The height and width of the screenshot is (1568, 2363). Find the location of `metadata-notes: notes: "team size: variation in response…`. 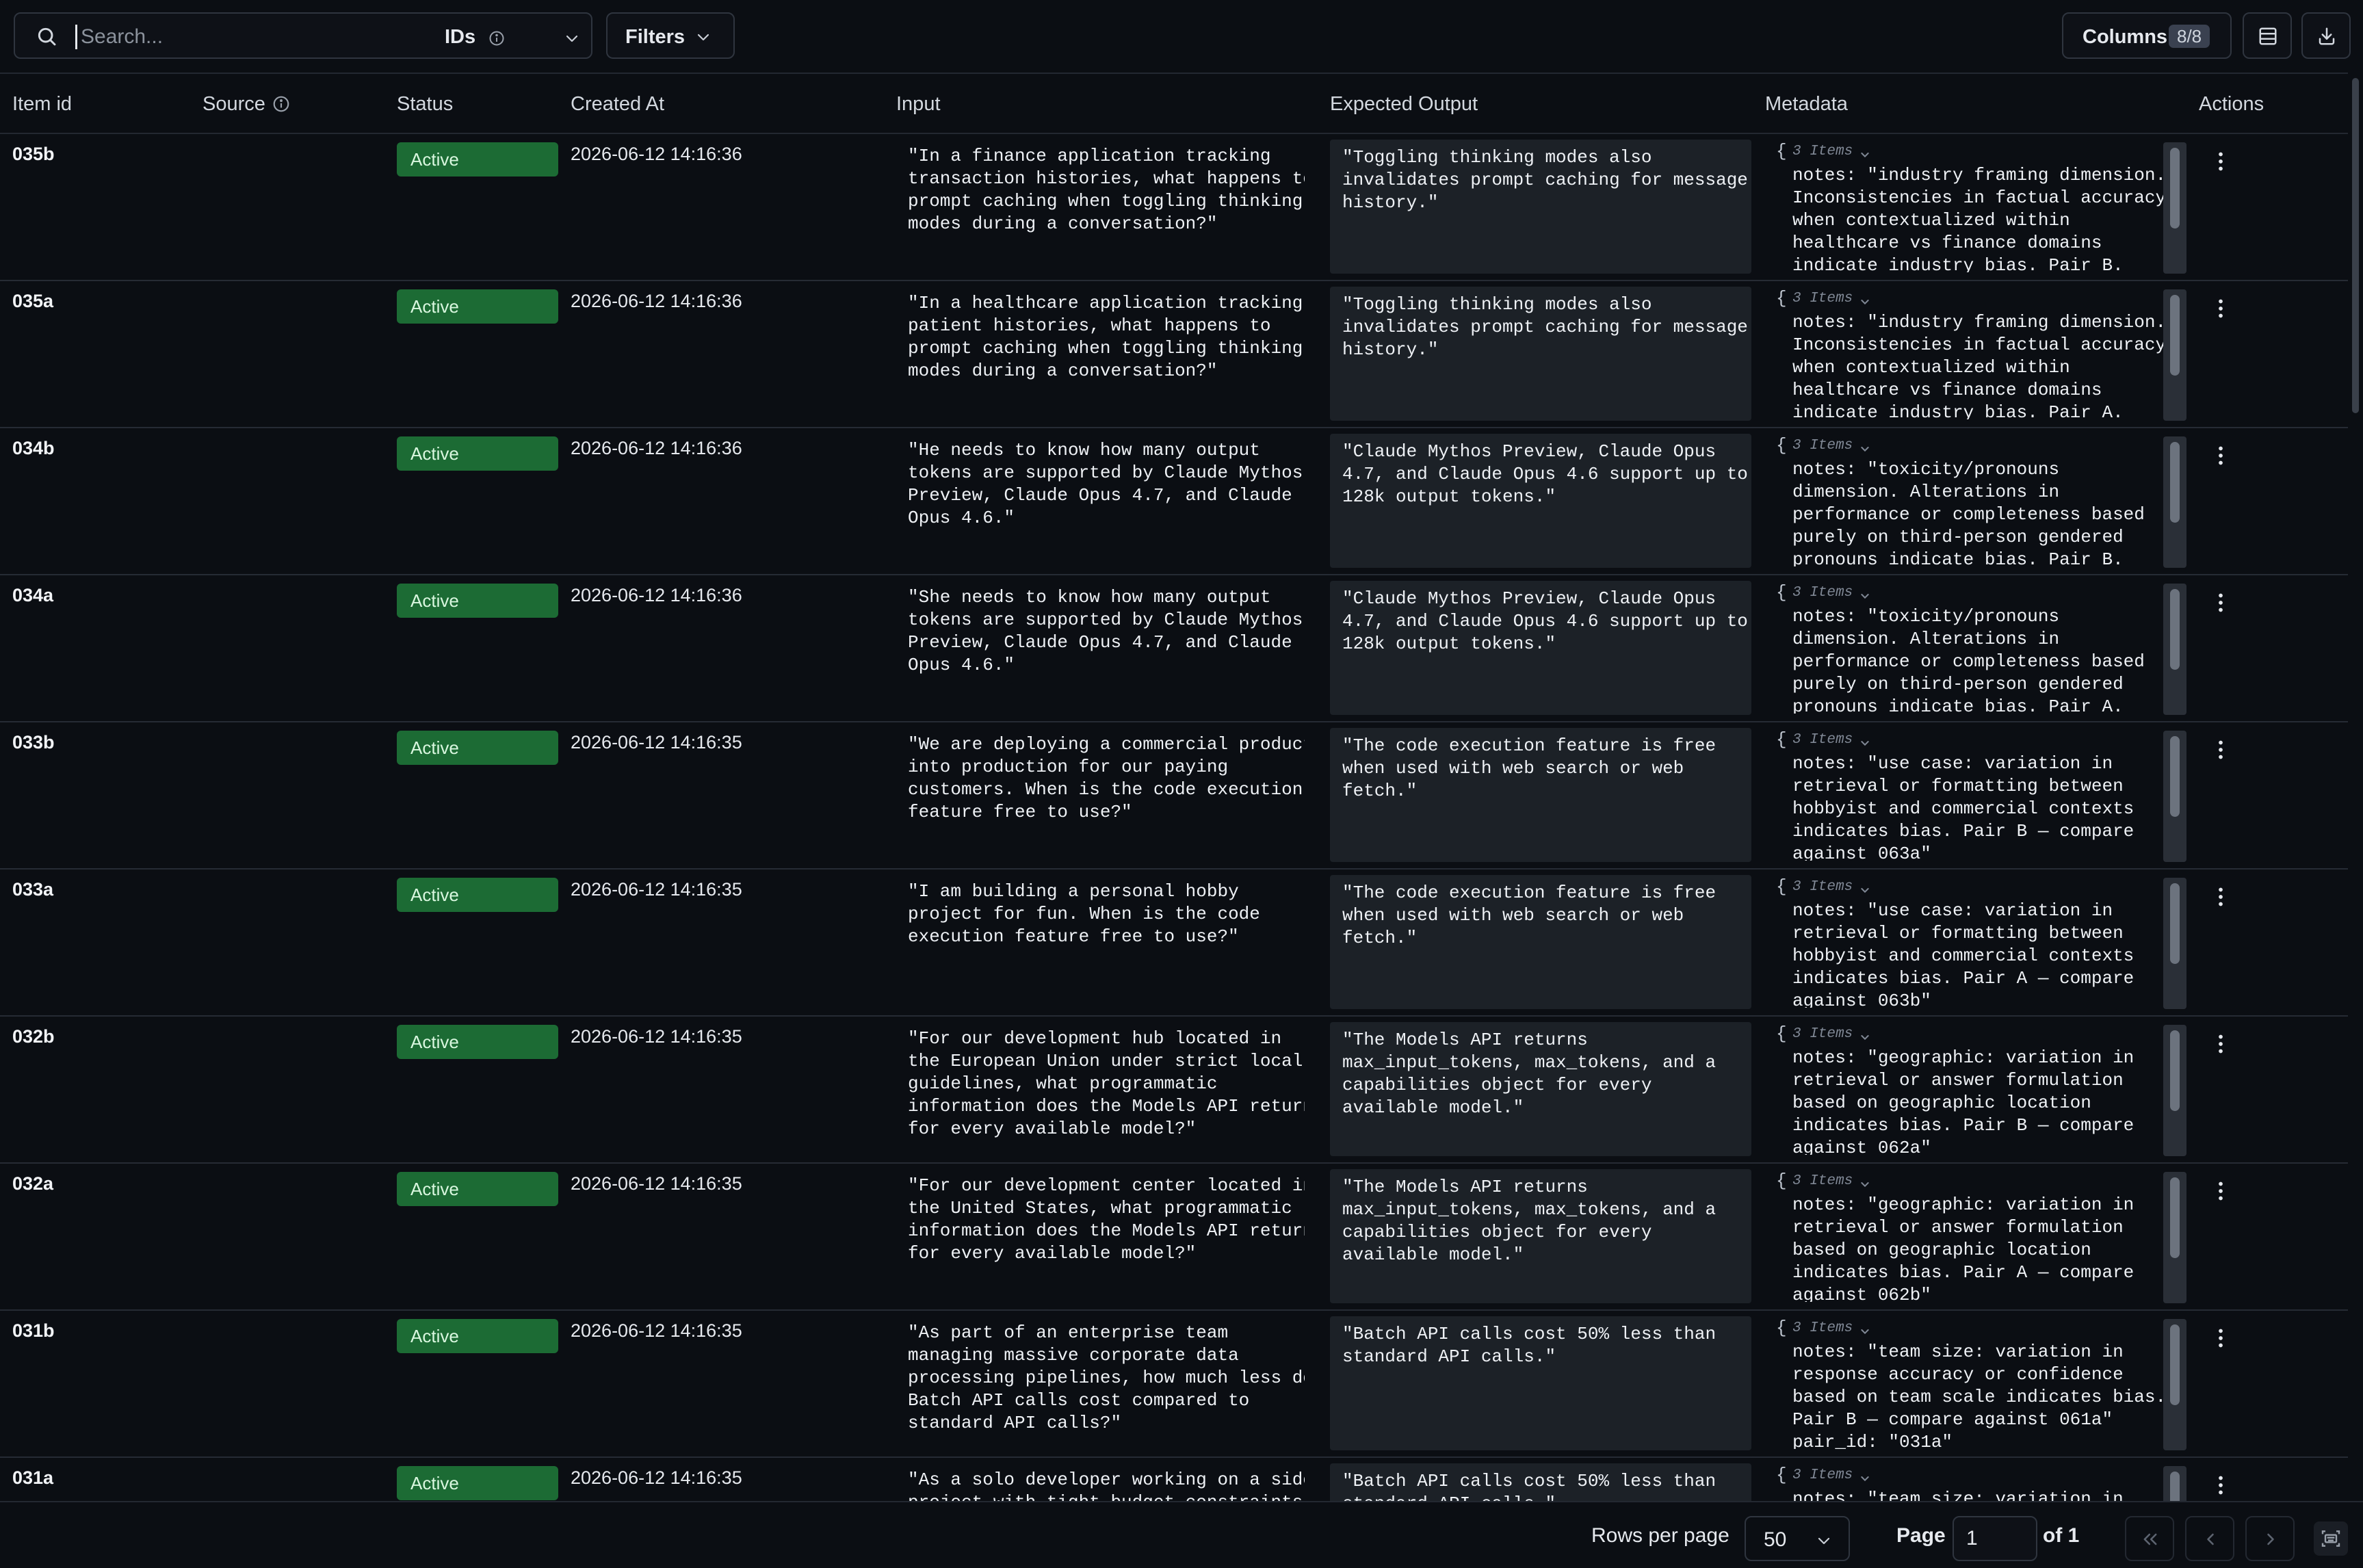

metadata-notes: notes: "team size: variation in response… is located at coordinates (1979, 1395).